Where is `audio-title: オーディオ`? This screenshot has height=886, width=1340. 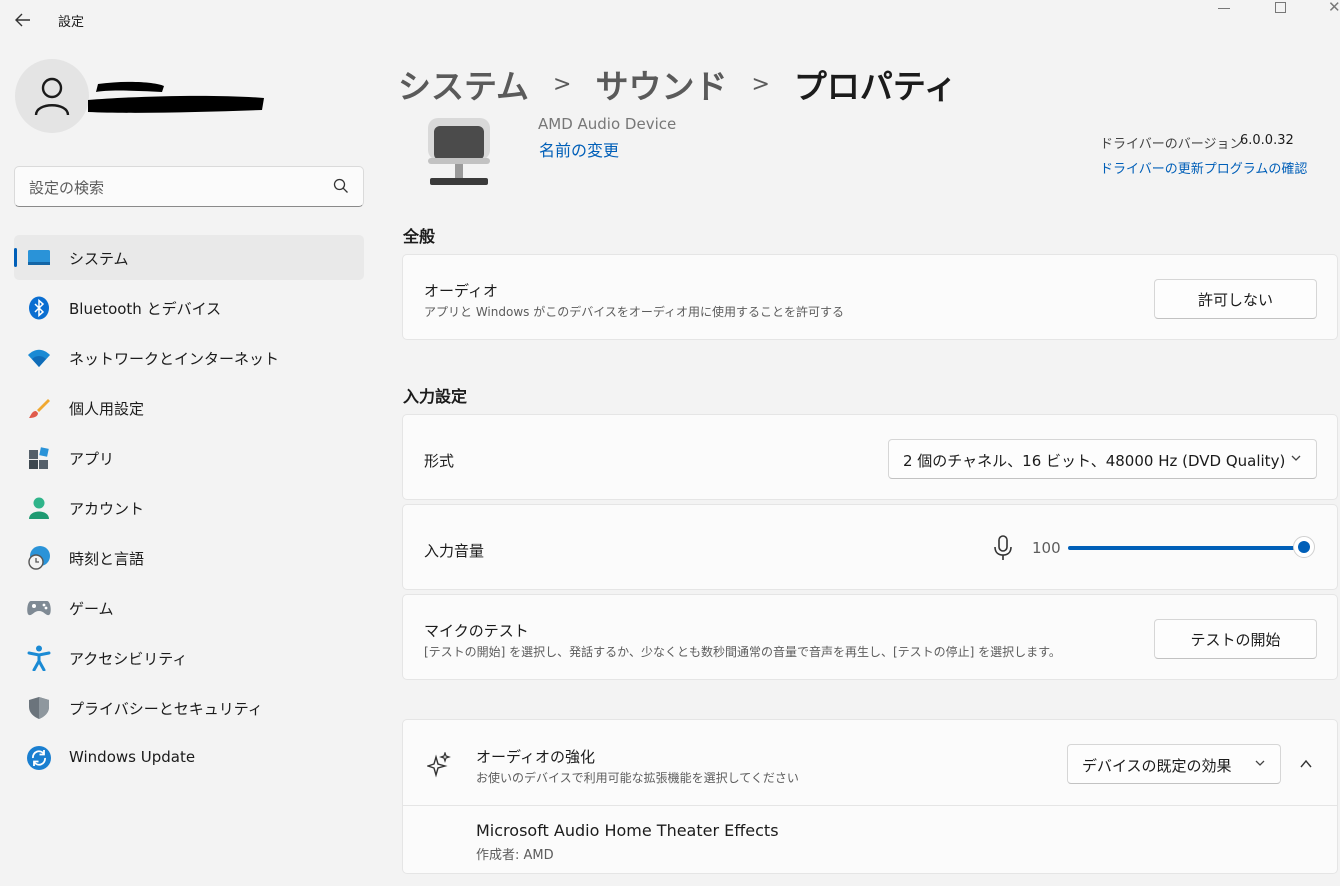 audio-title: オーディオ is located at coordinates (461, 291).